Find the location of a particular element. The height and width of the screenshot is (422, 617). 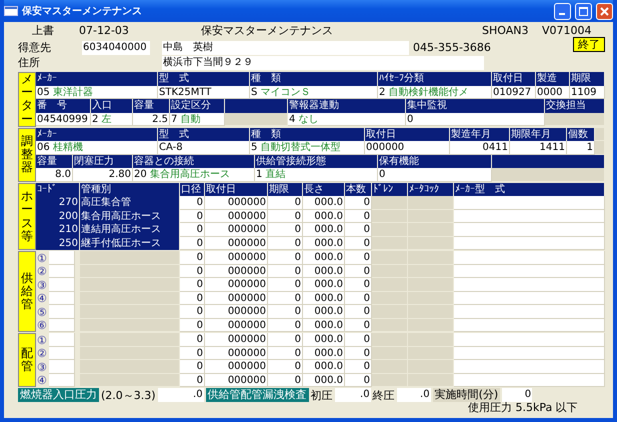

text-field: 2 左 is located at coordinates (112, 119).